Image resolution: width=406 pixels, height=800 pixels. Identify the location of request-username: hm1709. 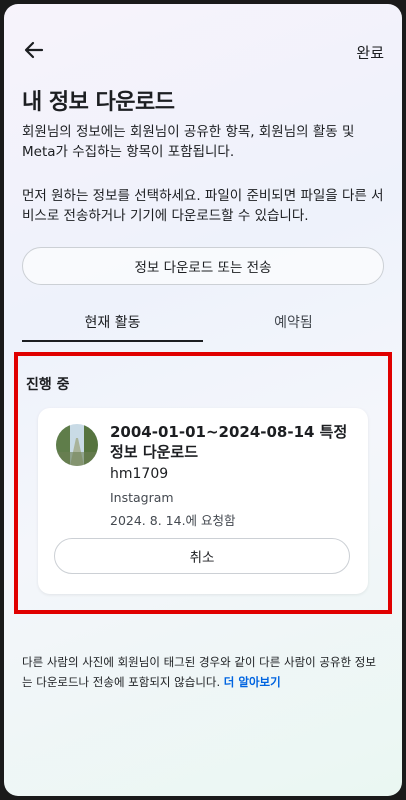
(139, 474).